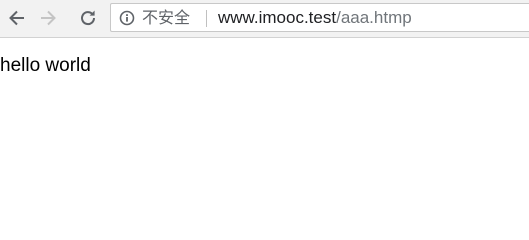 This screenshot has width=529, height=240. I want to click on url-host: www.imooc.test, so click(277, 17).